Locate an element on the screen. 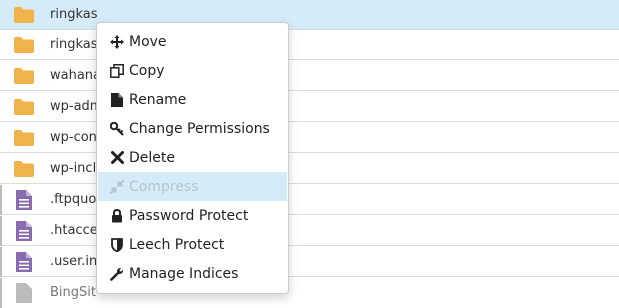 The width and height of the screenshot is (619, 308). file-name: BingSit is located at coordinates (73, 293).